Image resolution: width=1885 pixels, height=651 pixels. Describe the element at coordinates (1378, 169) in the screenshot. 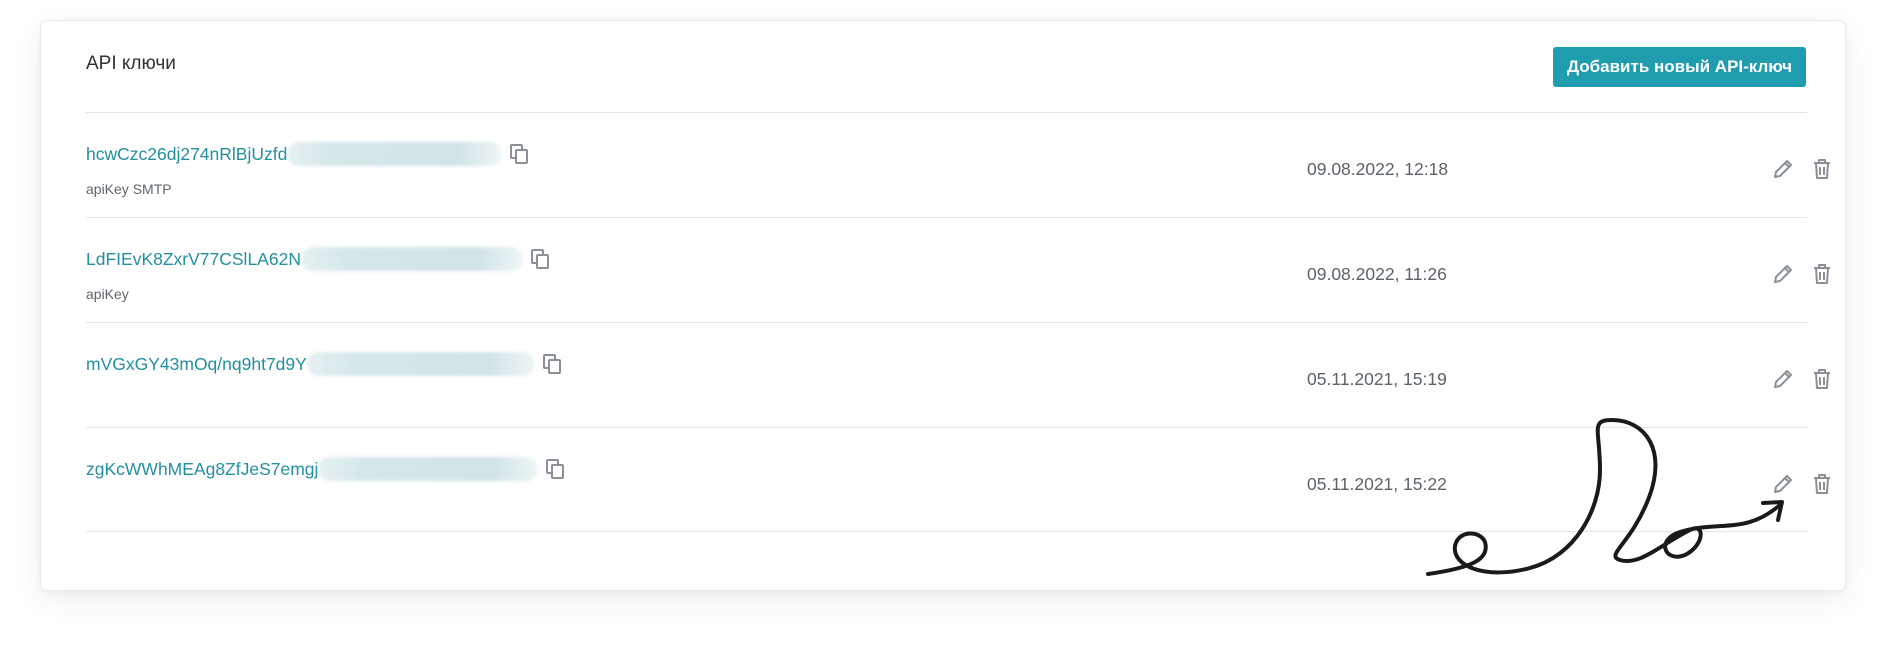

I see `created-date: 09.08.2022, 12:18` at that location.